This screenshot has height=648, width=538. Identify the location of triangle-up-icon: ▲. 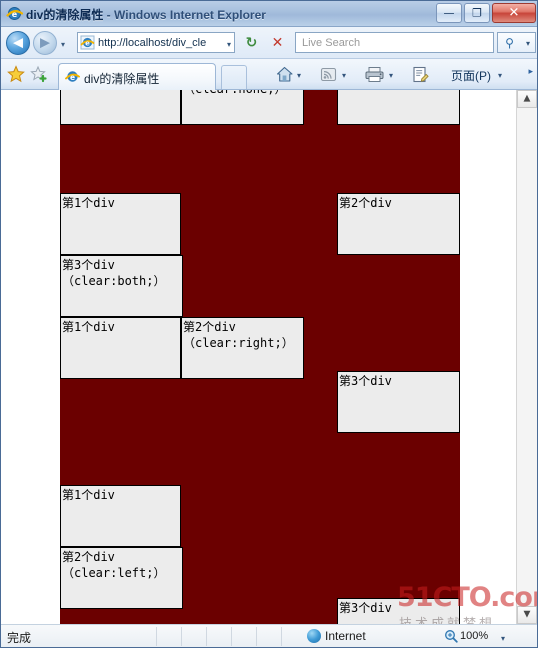
(527, 98).